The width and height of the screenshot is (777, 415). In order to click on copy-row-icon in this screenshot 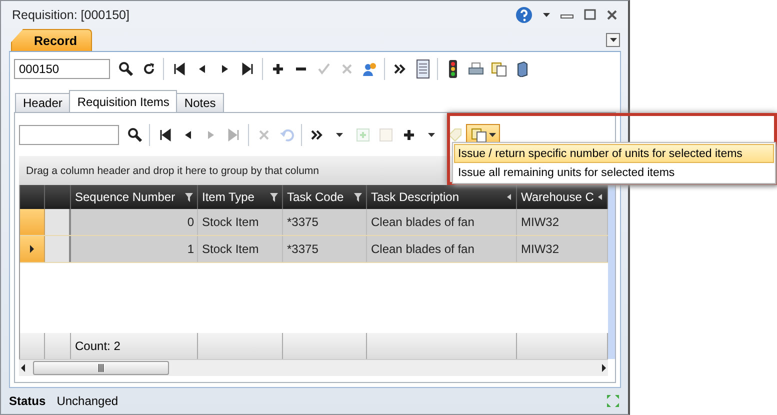, I will do `click(386, 135)`.